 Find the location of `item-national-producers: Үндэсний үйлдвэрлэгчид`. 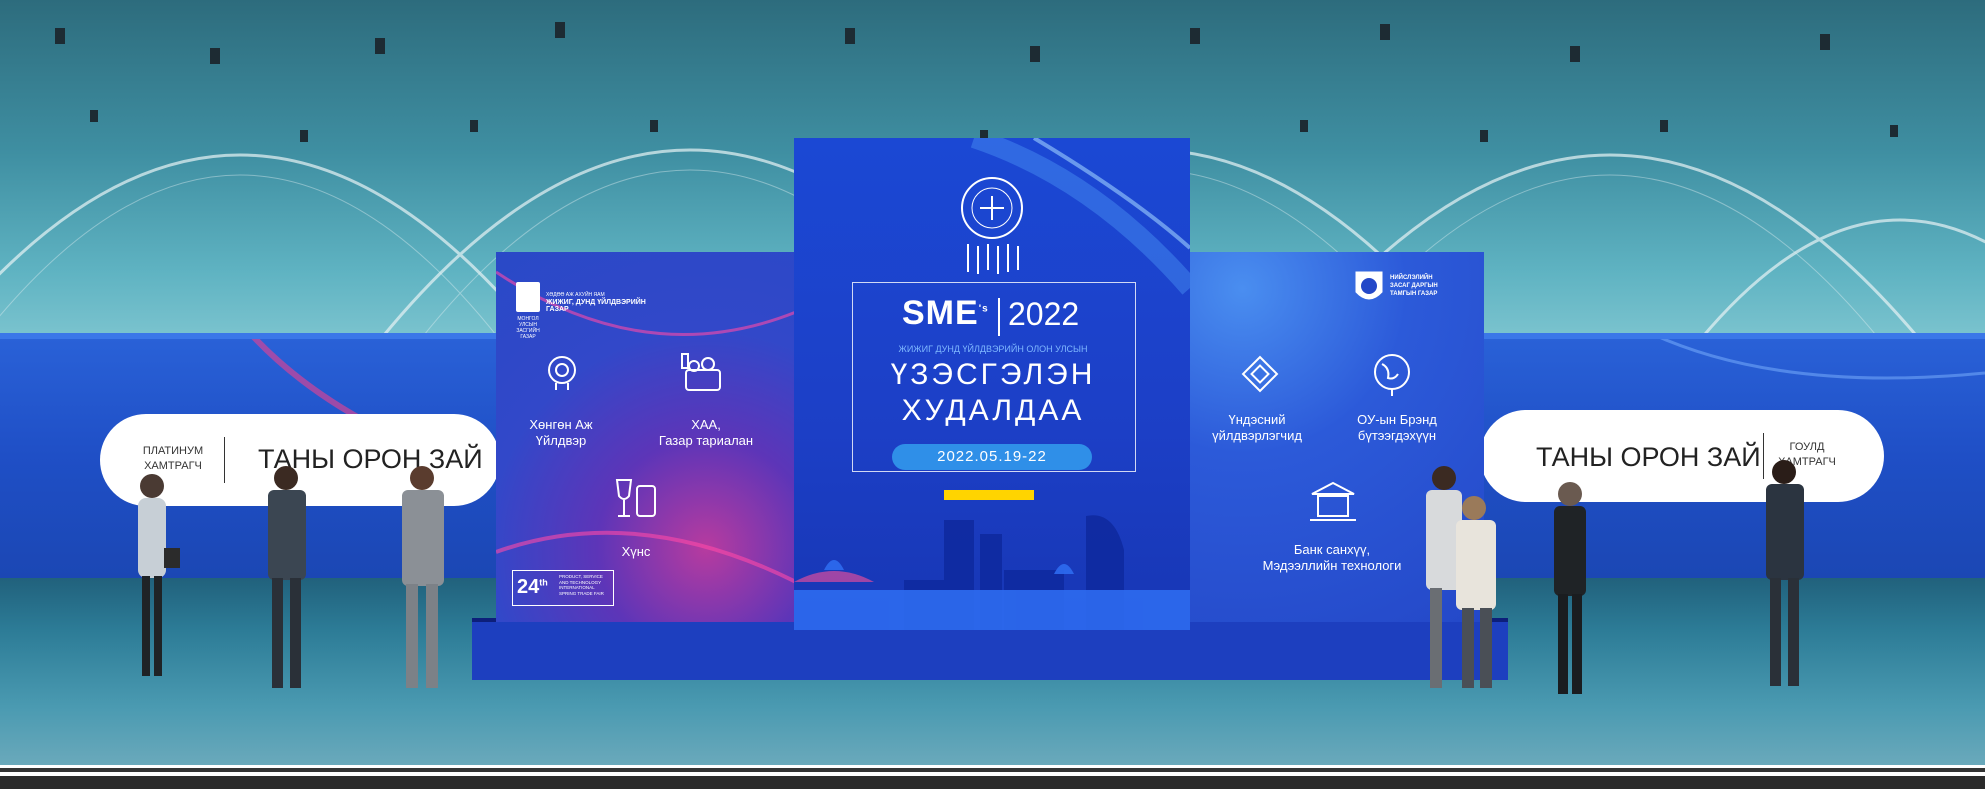

item-national-producers: Үндэсний үйлдвэрлэгчид is located at coordinates (1257, 428).